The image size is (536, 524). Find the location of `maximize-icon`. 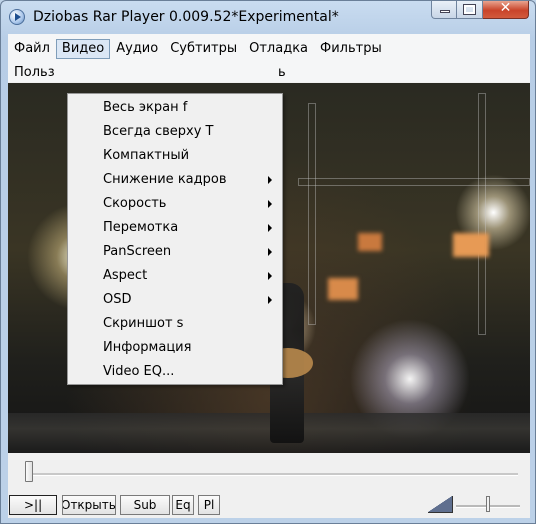

maximize-icon is located at coordinates (469, 9).